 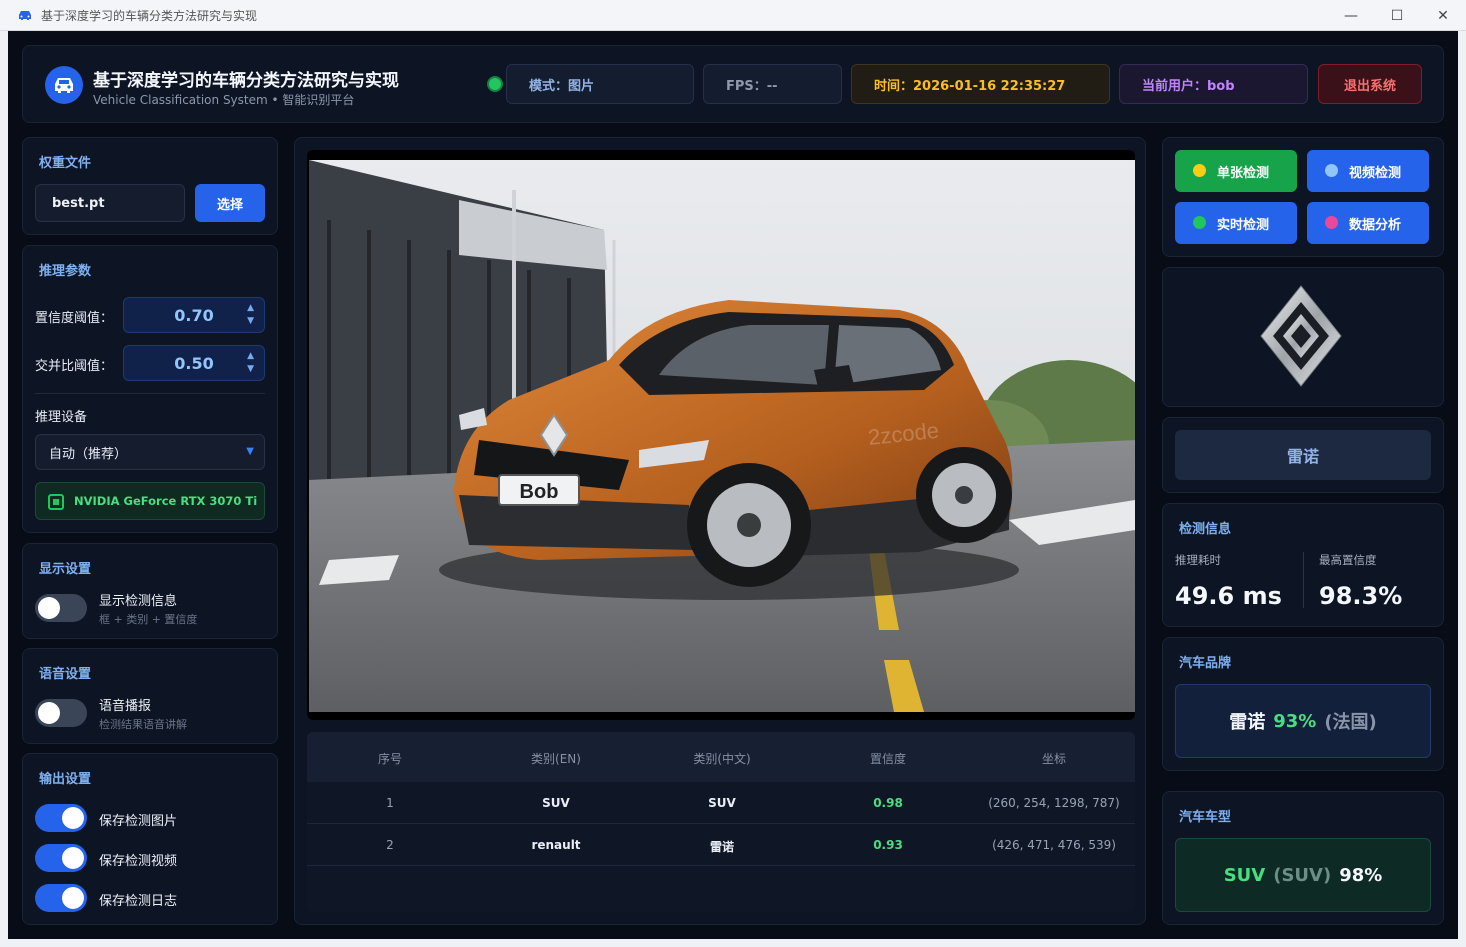 I want to click on minimize-button: —, so click(x=1351, y=15).